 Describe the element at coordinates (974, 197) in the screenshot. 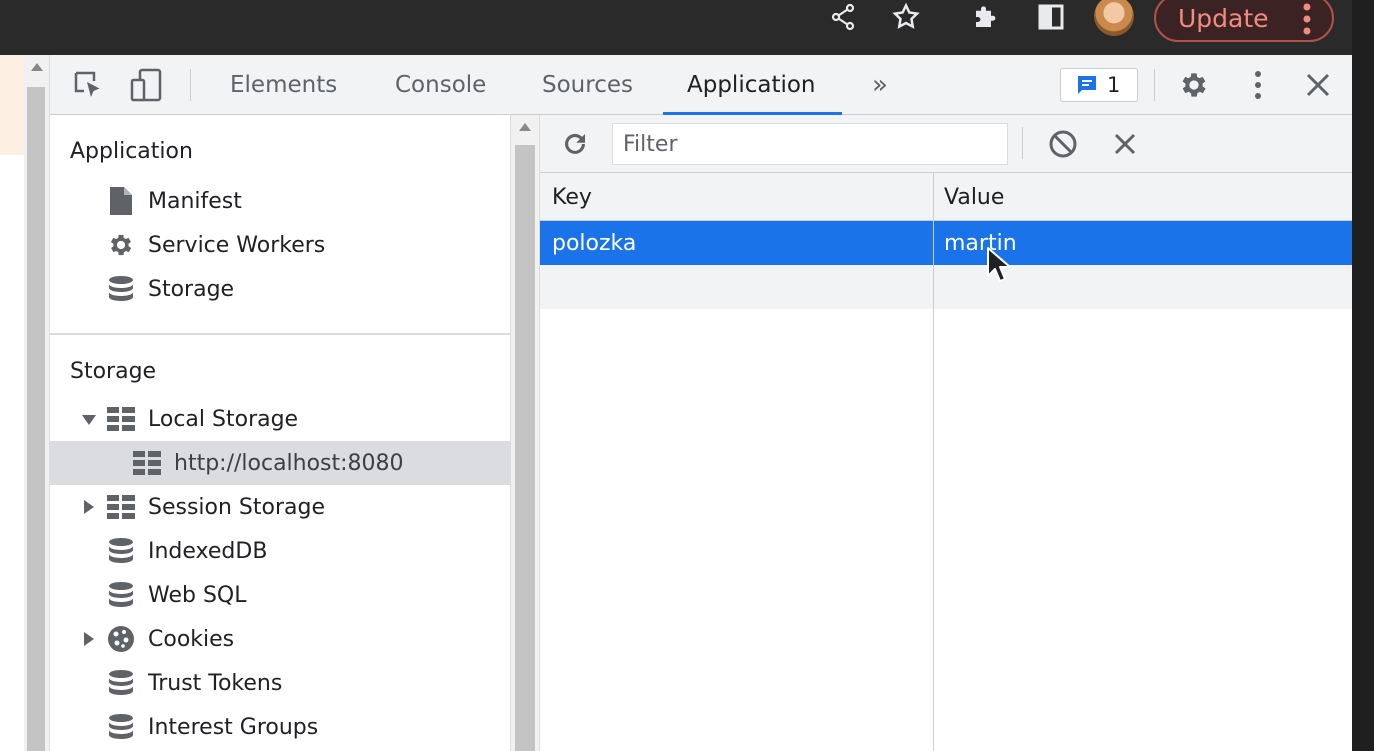

I see `column-header-value: Value` at that location.